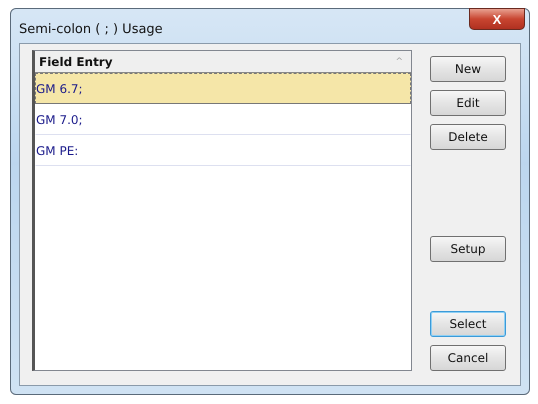 This screenshot has width=538, height=404. I want to click on dialog-button: New, so click(468, 69).